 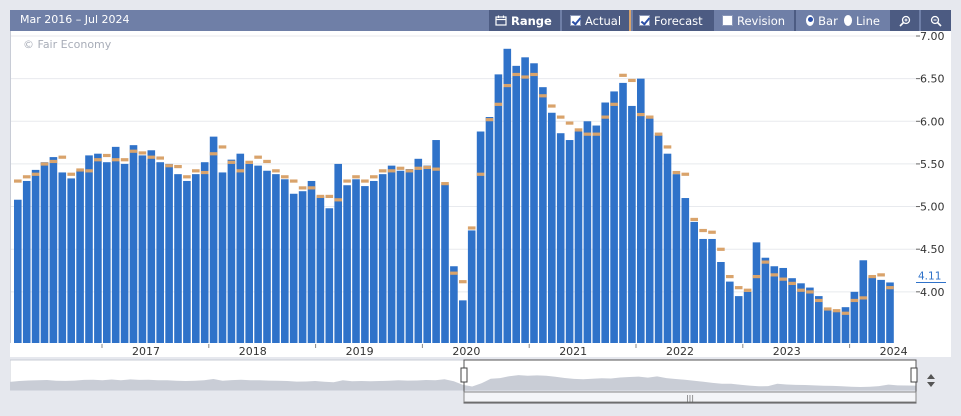 What do you see at coordinates (727, 20) in the screenshot?
I see `revision-checkbox` at bounding box center [727, 20].